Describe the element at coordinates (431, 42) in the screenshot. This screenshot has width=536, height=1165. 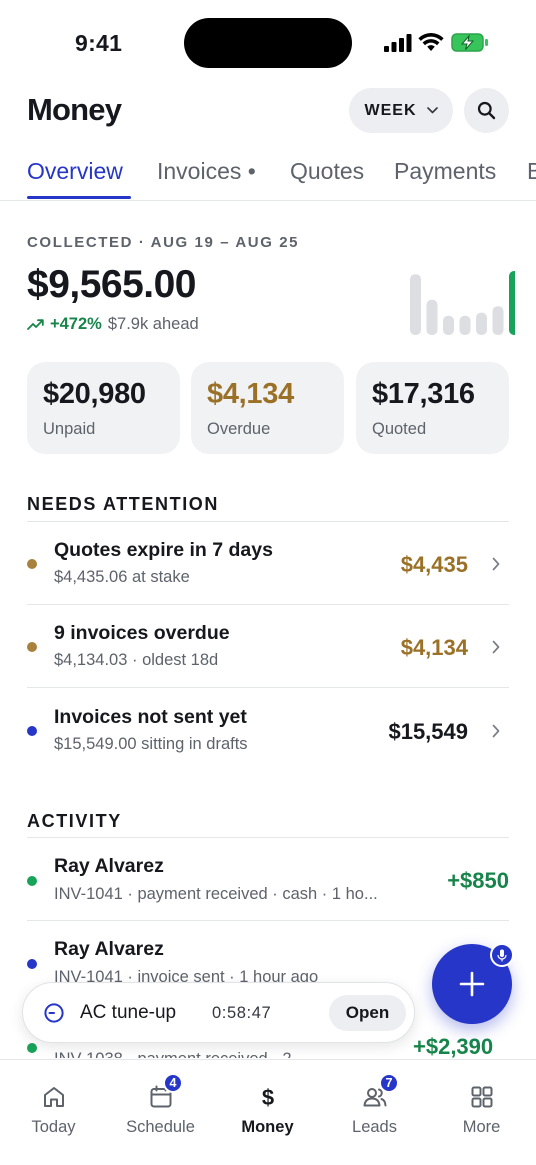
I see `wifi-icon` at that location.